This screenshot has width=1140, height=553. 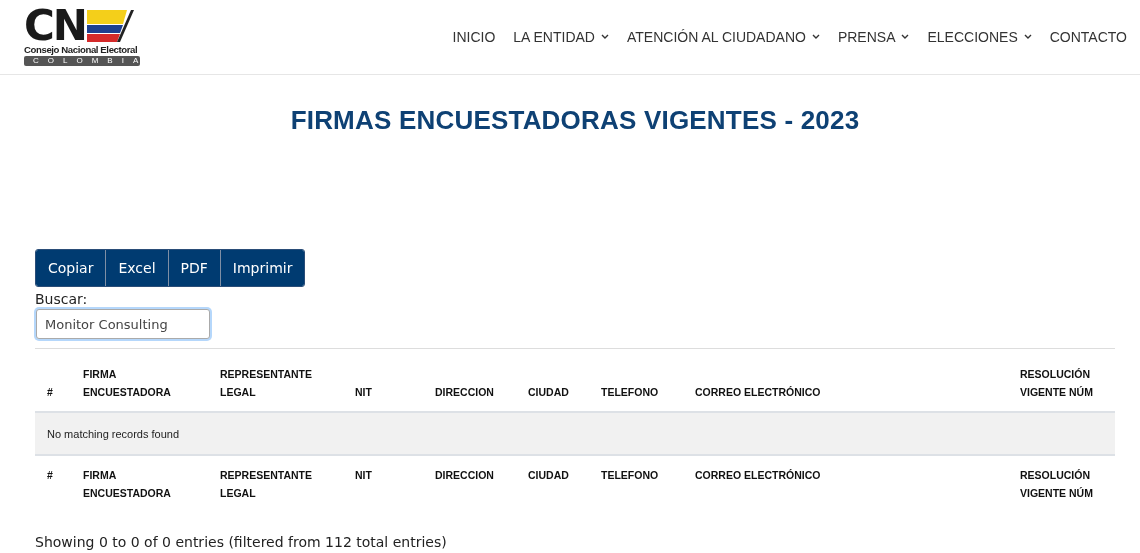 I want to click on export-button: PDF, so click(x=194, y=268).